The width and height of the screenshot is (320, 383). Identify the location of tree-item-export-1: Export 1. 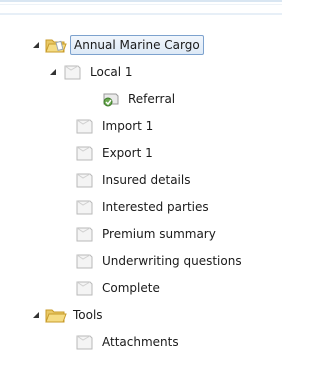
(115, 153).